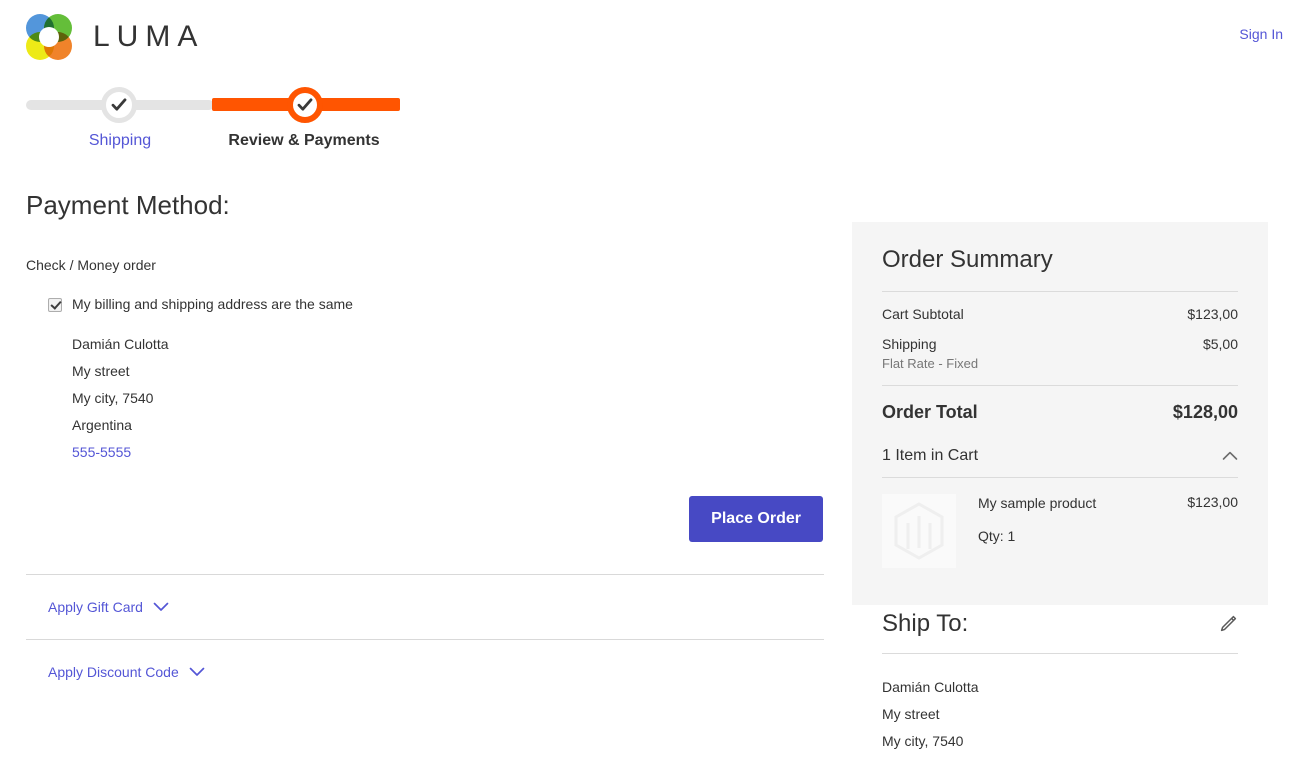  What do you see at coordinates (128, 205) in the screenshot?
I see `page-title: Payment Method:` at bounding box center [128, 205].